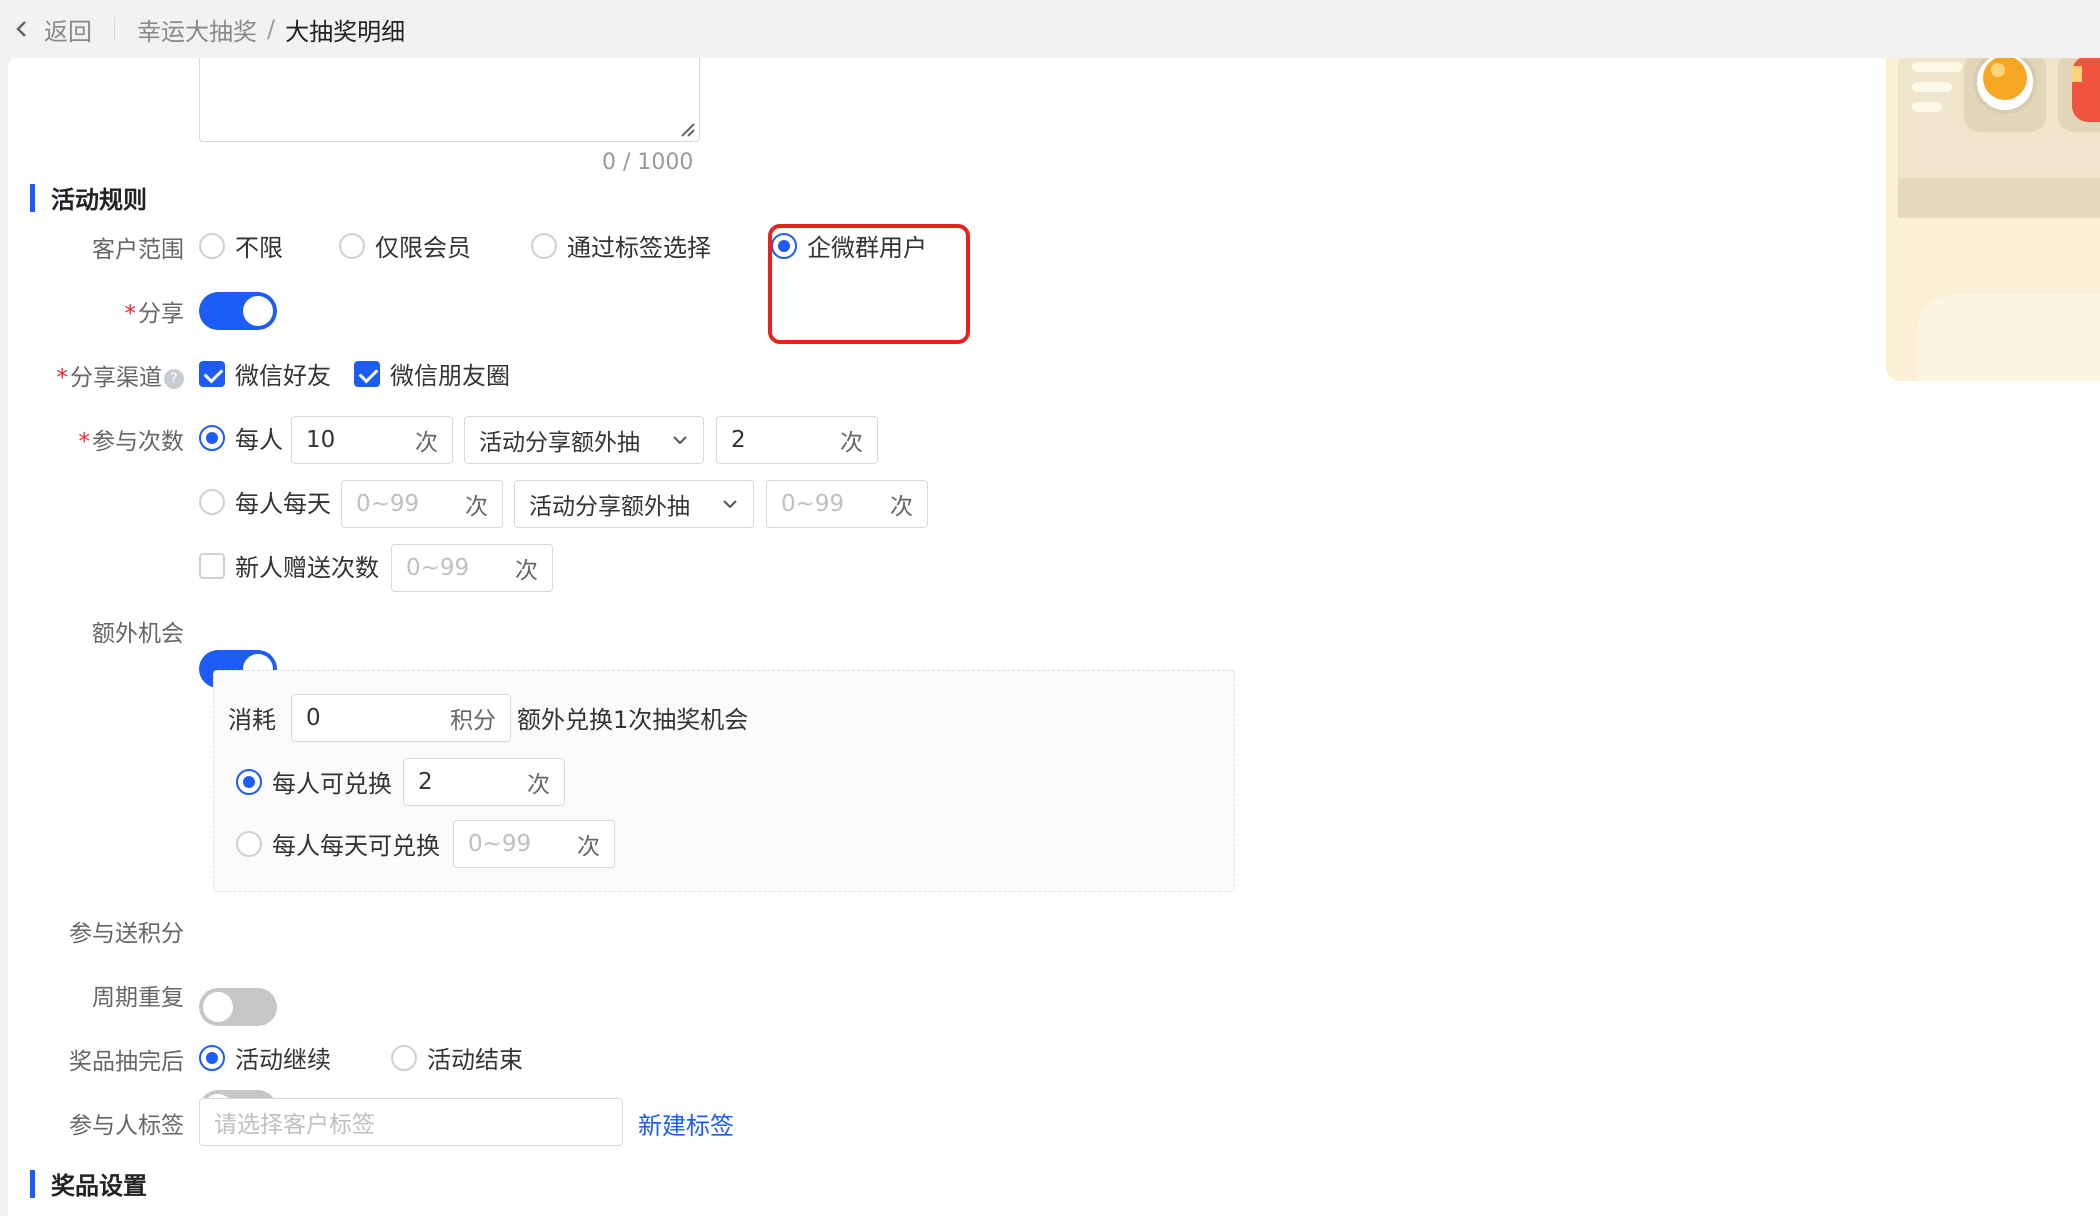 This screenshot has width=2100, height=1216. What do you see at coordinates (345, 31) in the screenshot?
I see `breadcrumb-current: 大抽奖明细` at bounding box center [345, 31].